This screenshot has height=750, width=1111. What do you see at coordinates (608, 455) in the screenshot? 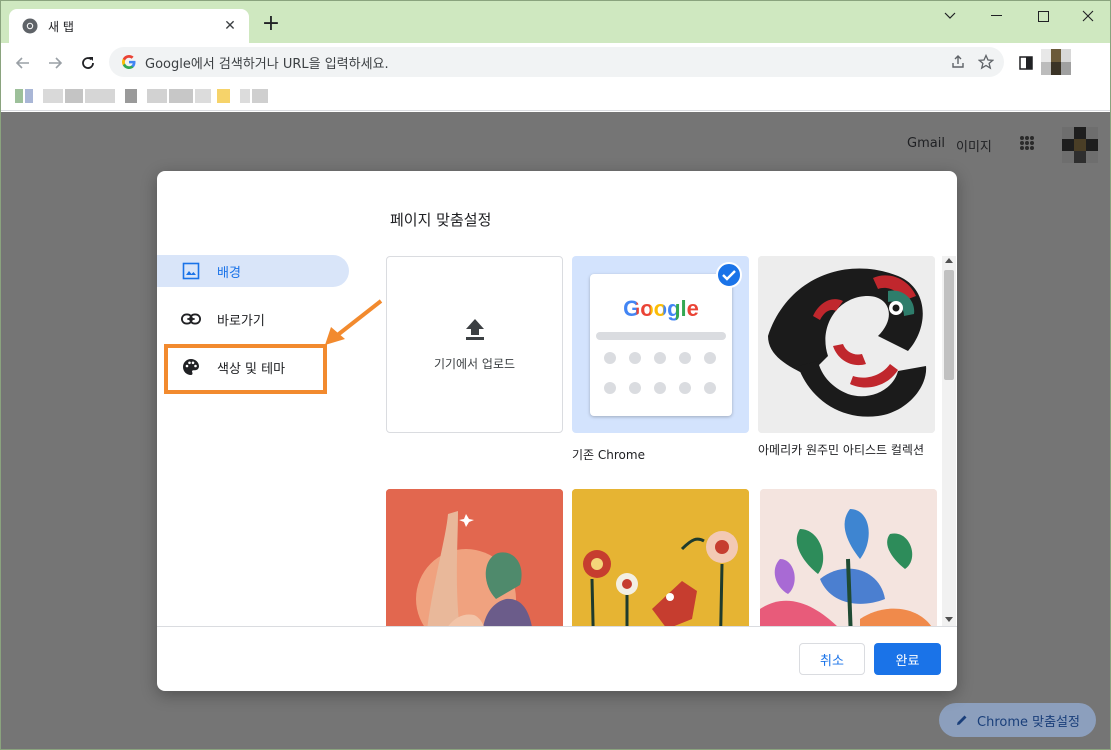
I see `default-chrome-label: 기존 Chrome` at bounding box center [608, 455].